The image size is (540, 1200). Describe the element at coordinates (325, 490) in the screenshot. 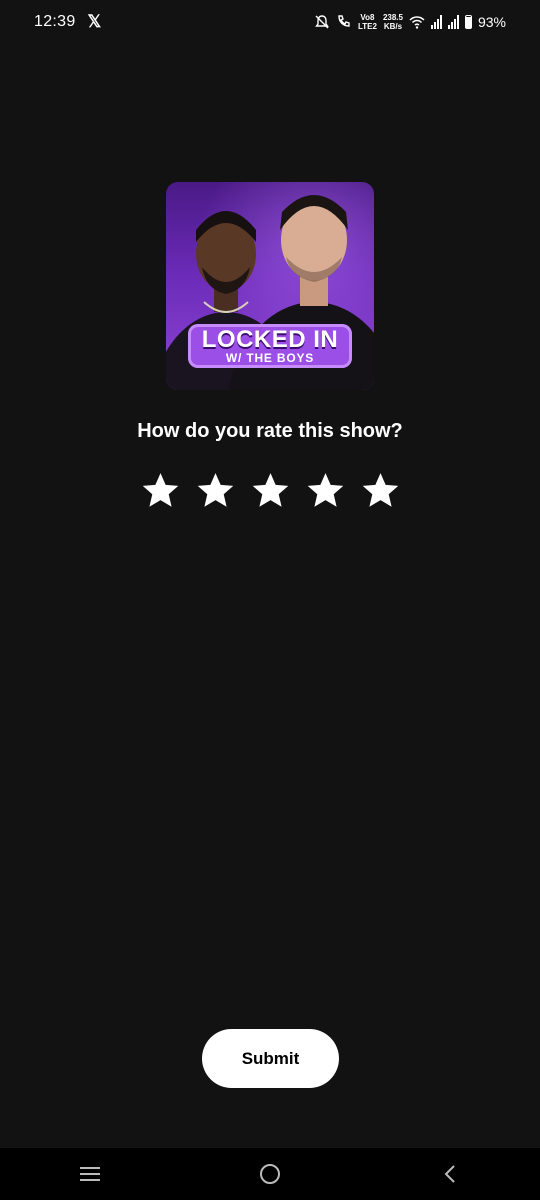

I see `star-4-icon` at that location.